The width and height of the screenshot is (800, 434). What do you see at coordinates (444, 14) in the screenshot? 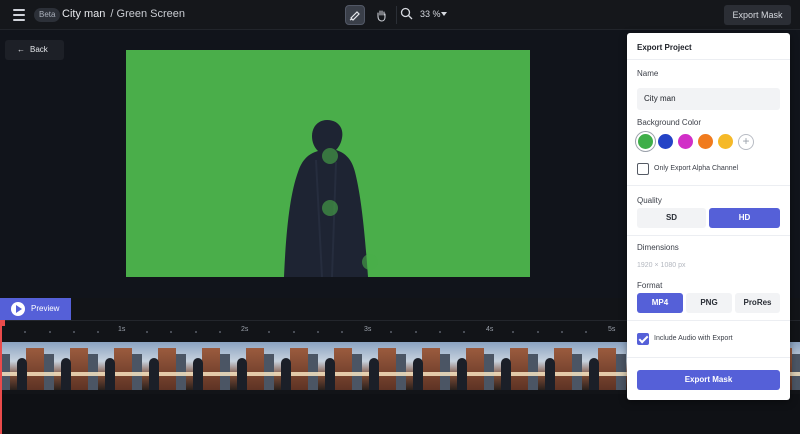
I see `chevron-down-icon` at bounding box center [444, 14].